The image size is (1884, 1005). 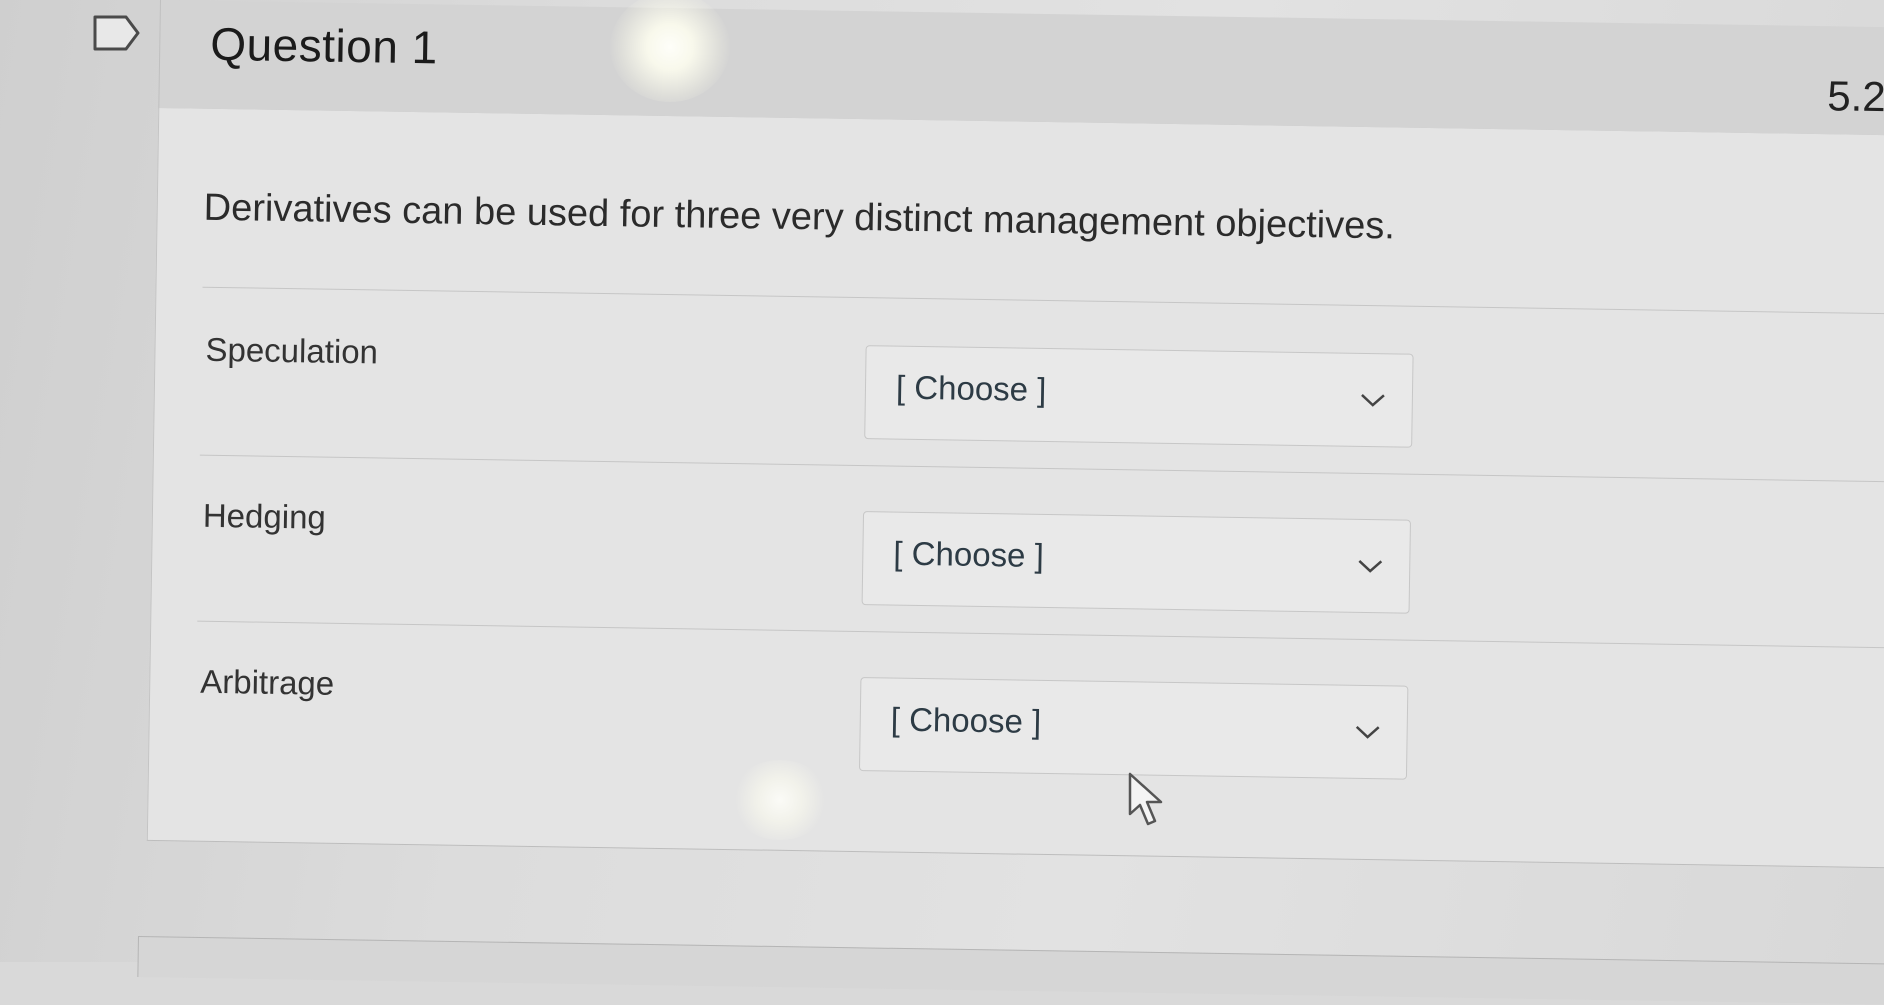 What do you see at coordinates (267, 682) in the screenshot?
I see `answer-label-arbitrage: Arbitrage` at bounding box center [267, 682].